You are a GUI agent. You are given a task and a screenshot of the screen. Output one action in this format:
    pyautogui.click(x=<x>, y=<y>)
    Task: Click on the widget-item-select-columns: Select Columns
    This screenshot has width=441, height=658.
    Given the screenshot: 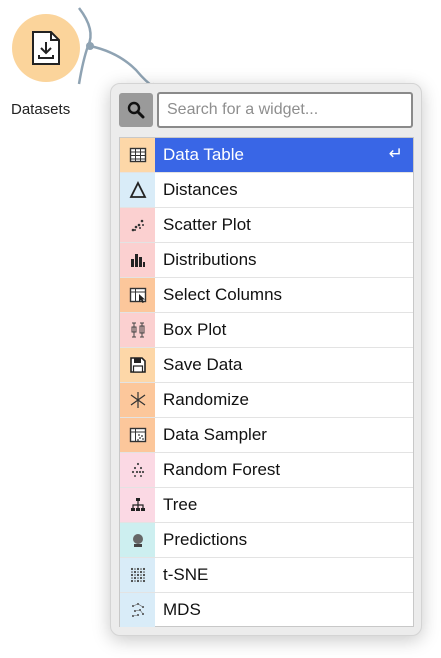 What is the action you would take?
    pyautogui.click(x=266, y=295)
    